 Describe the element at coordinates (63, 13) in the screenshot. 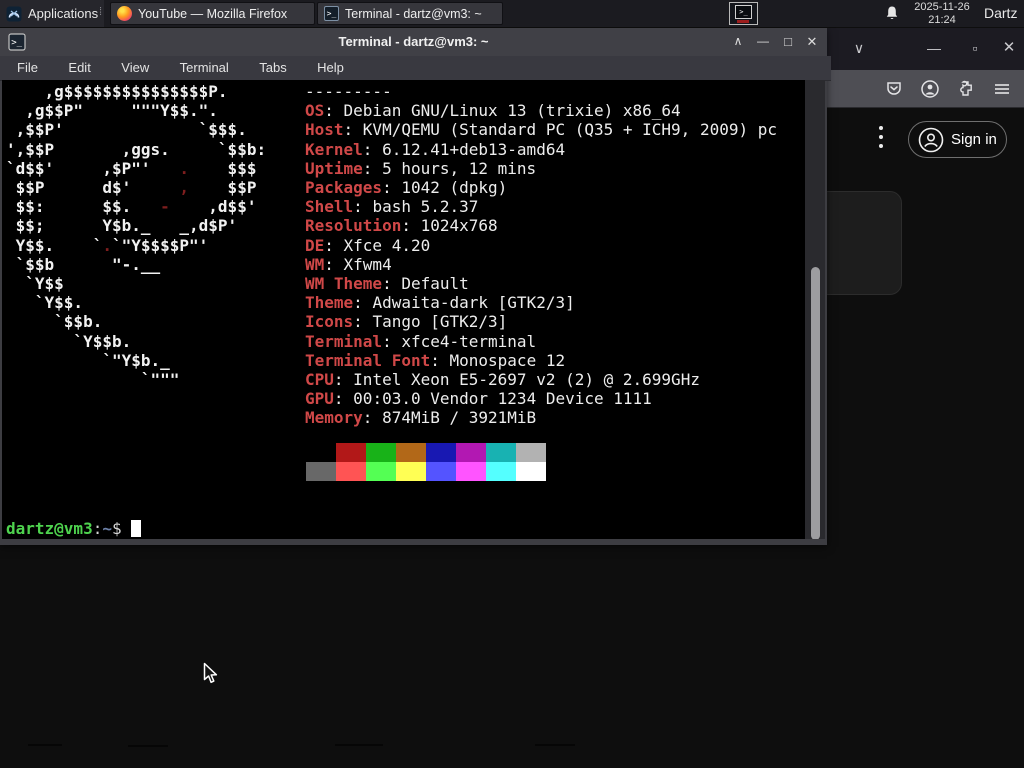

I see `applications-menu-label: Applications` at that location.